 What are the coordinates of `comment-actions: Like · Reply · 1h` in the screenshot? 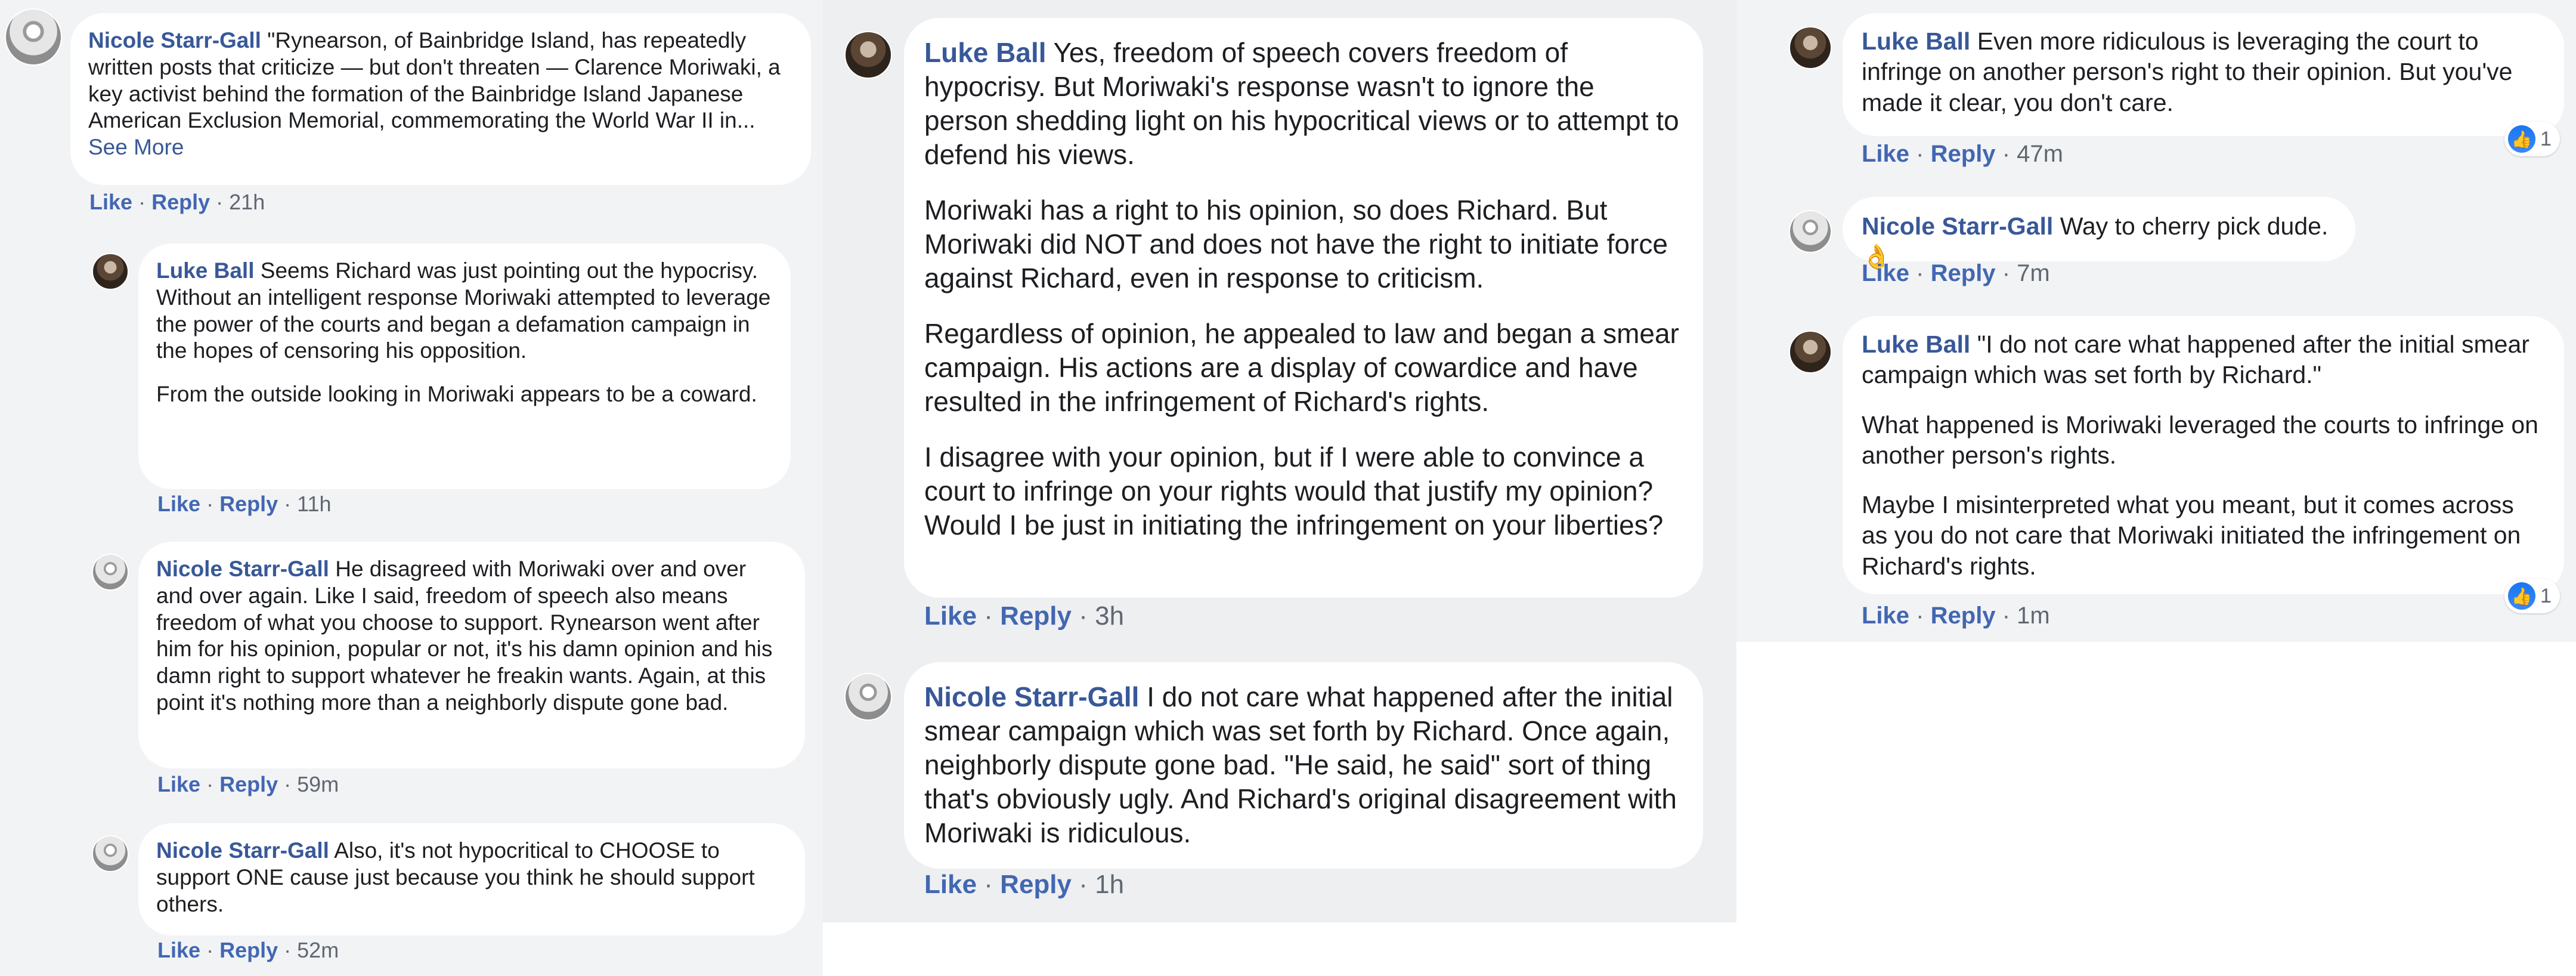 It's located at (1024, 885).